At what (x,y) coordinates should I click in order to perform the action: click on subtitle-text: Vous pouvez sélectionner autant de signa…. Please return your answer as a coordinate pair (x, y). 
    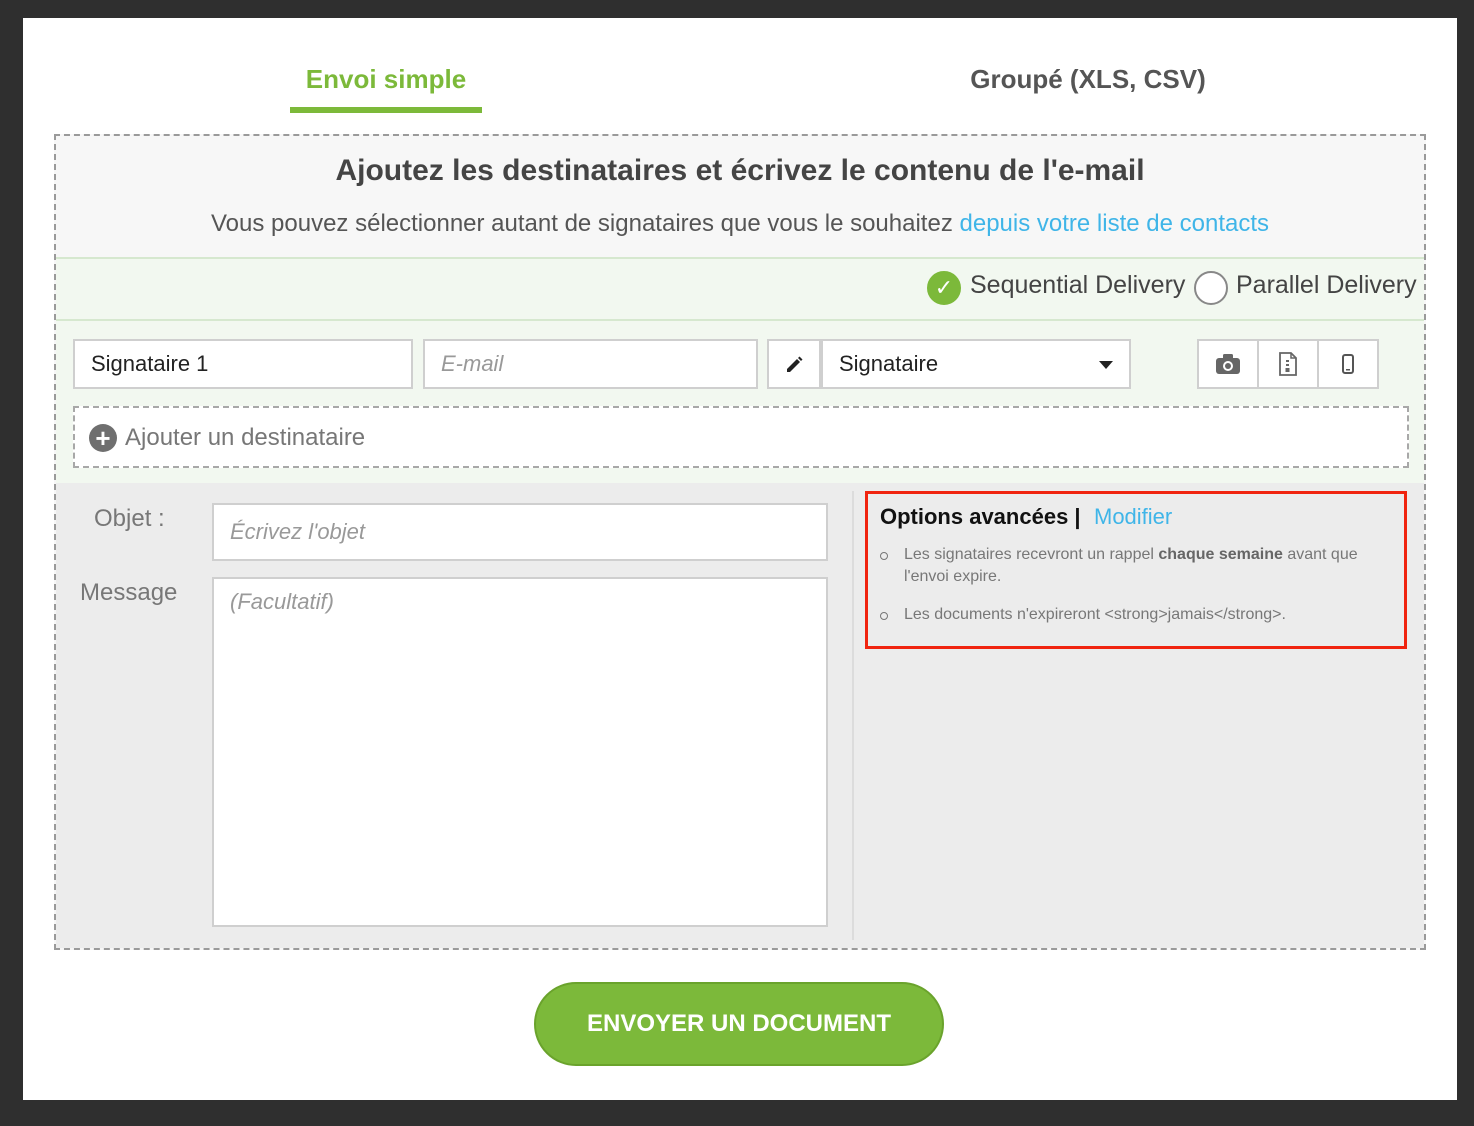
    Looking at the image, I should click on (581, 223).